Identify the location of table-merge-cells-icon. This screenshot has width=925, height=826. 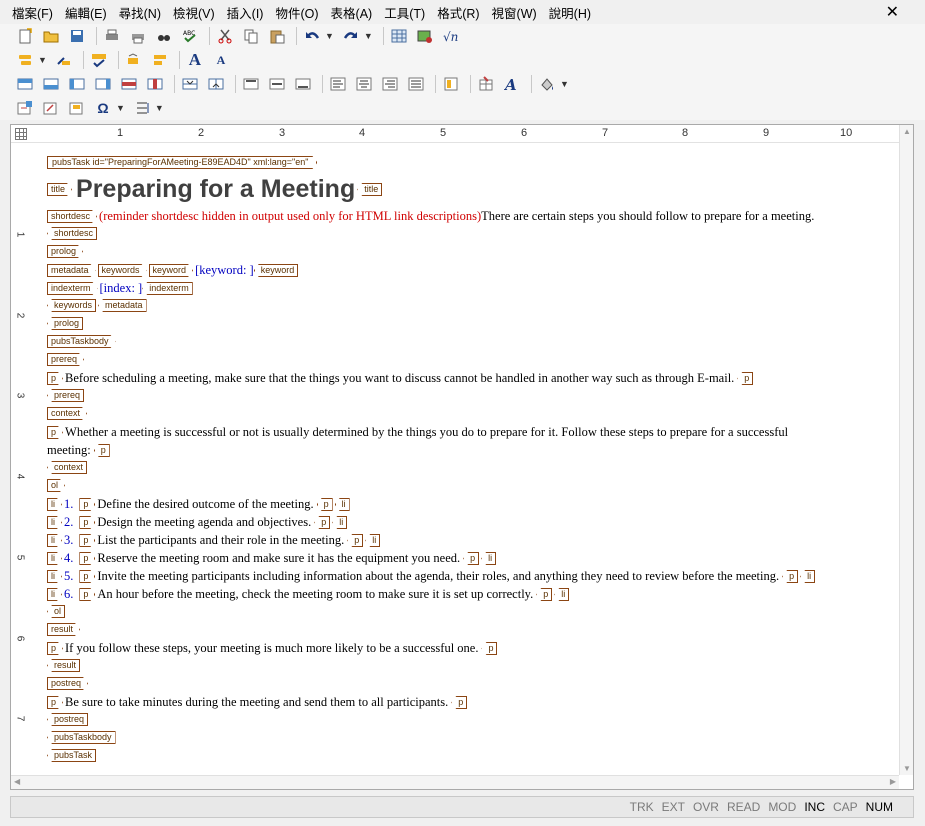
(190, 84).